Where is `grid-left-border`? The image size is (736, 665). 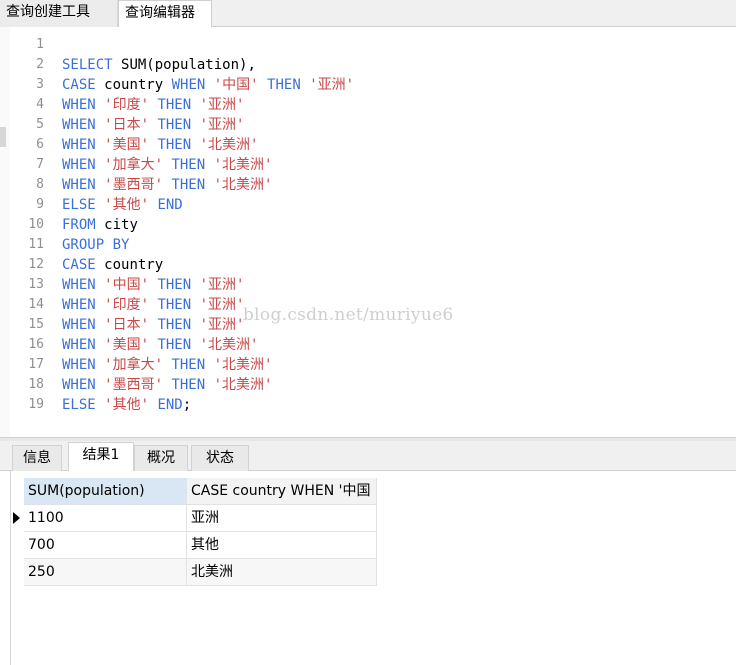
grid-left-border is located at coordinates (10, 568).